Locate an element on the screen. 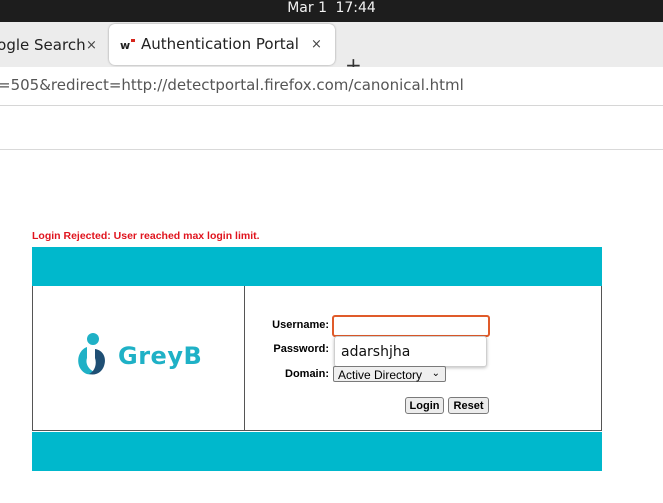 This screenshot has width=663, height=503. header-band is located at coordinates (317, 266).